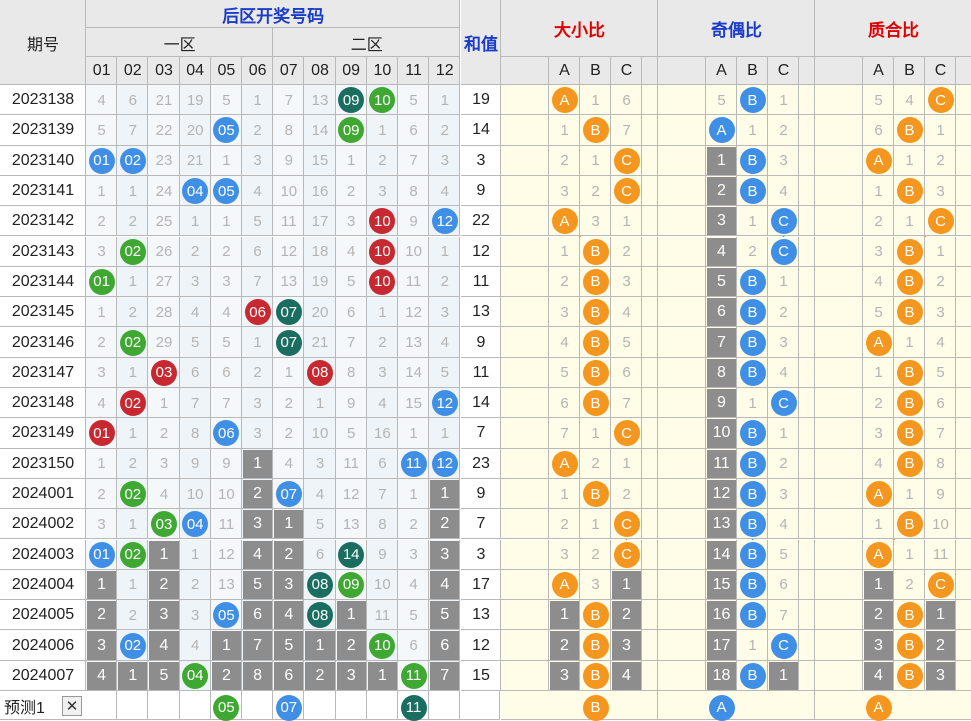 This screenshot has height=721, width=971. I want to click on drawn-number-ball: 06, so click(257, 312).